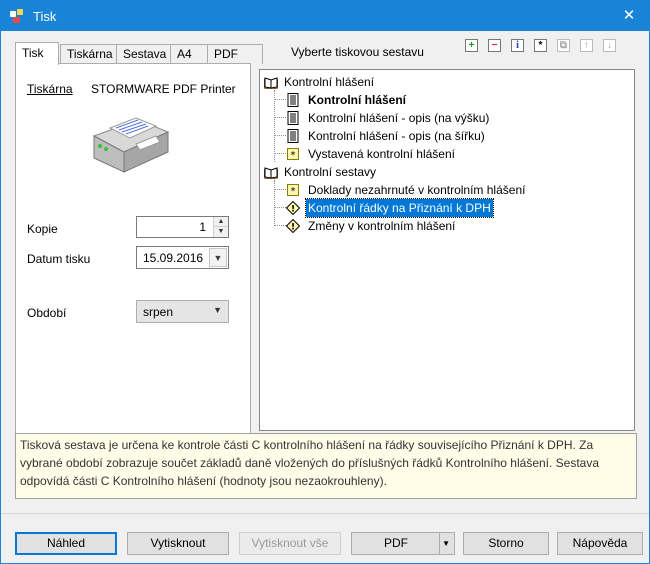 The image size is (650, 564). I want to click on tree-item-label: Kontrolní hlášení, so click(357, 100).